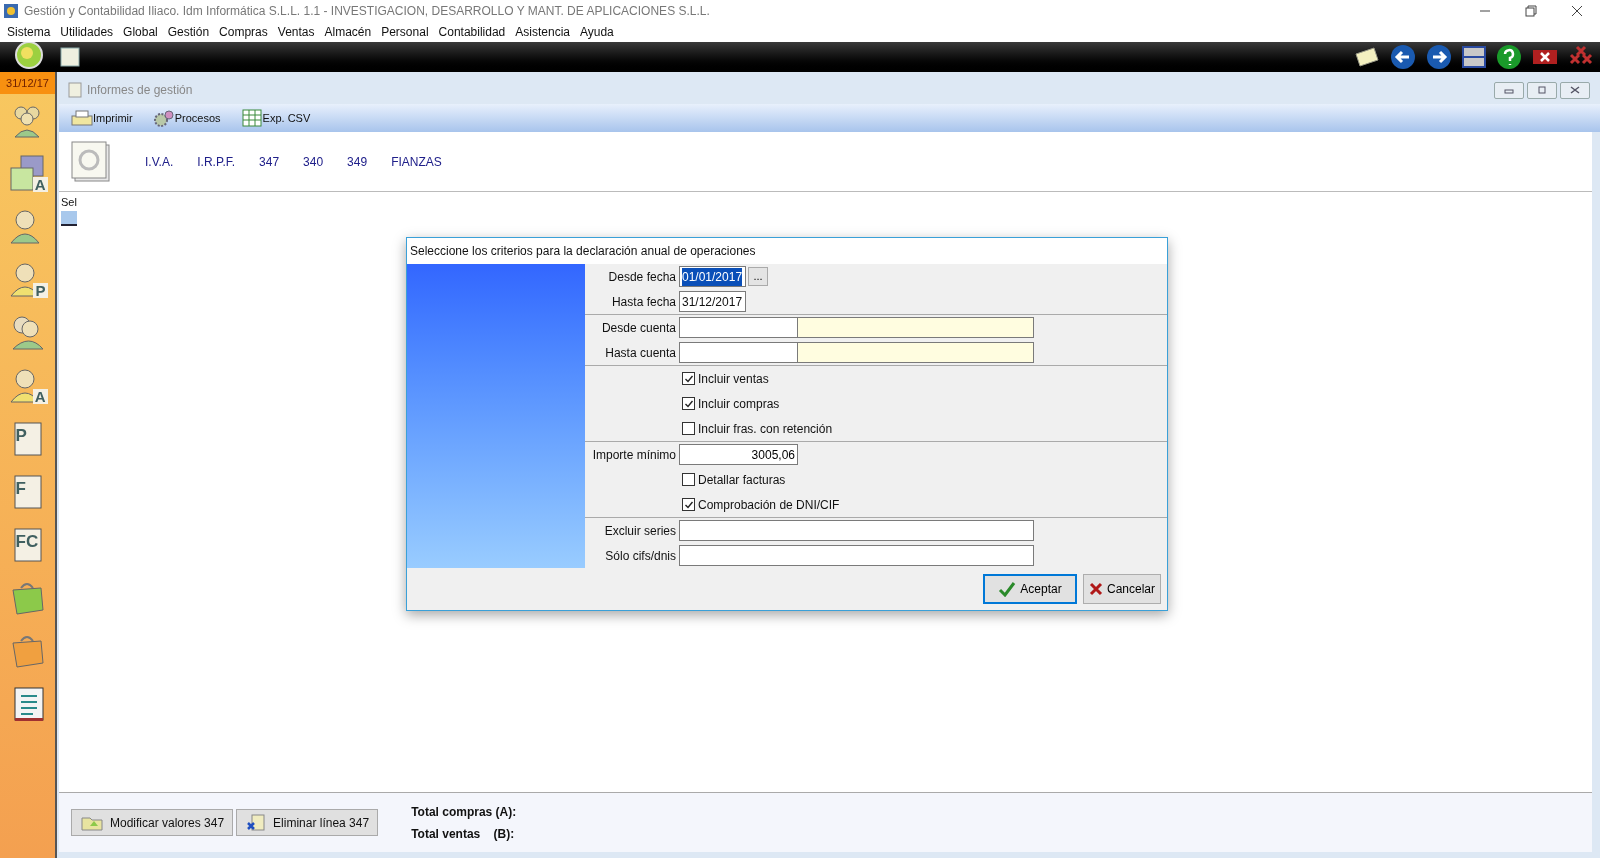  What do you see at coordinates (463, 834) in the screenshot?
I see `total-label: Total ventas (B):` at bounding box center [463, 834].